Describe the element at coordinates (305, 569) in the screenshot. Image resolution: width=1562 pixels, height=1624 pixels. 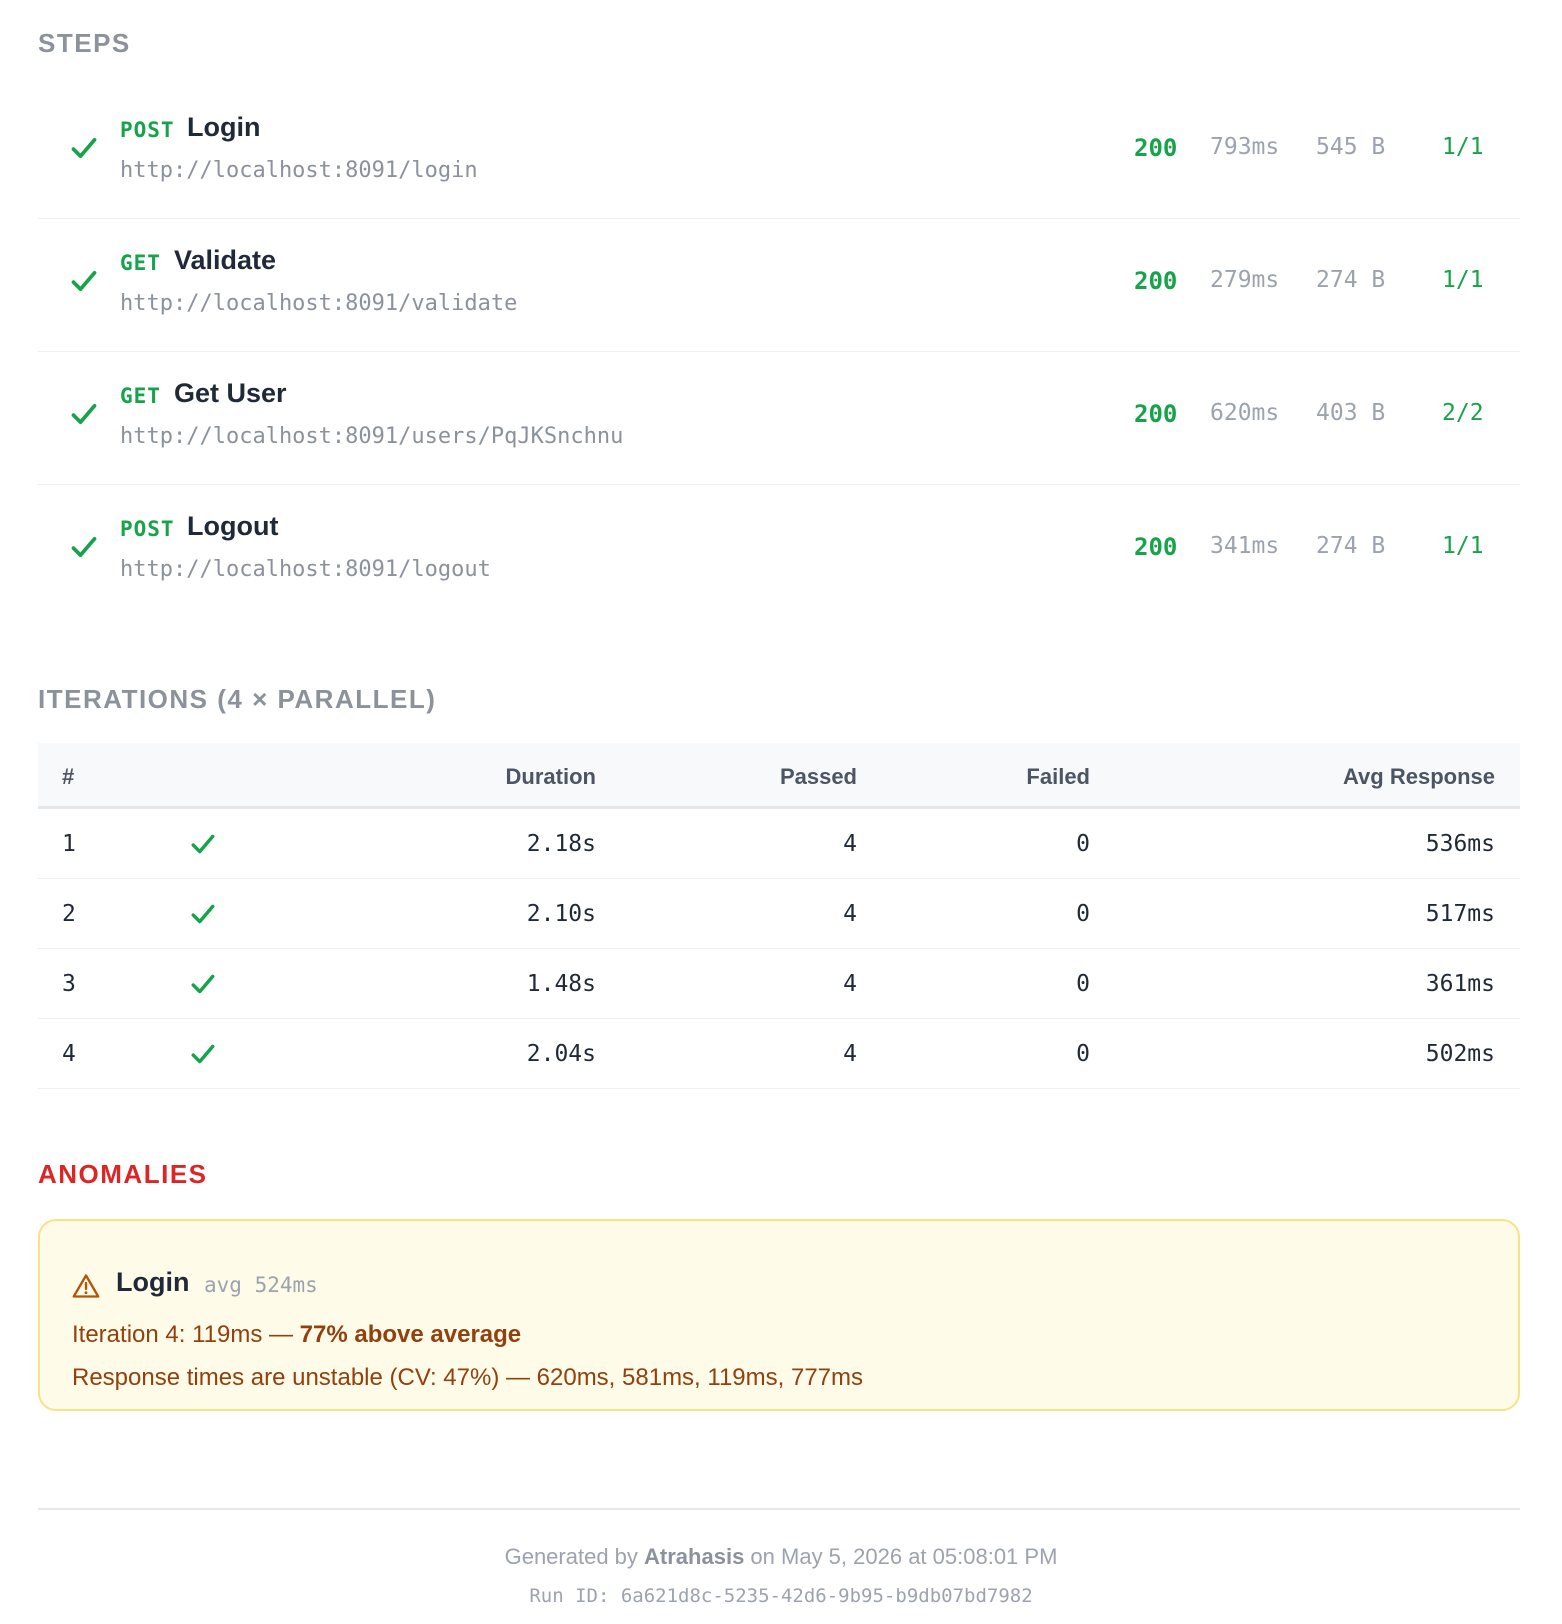
I see `step-url: http://localhost:8091/logout` at that location.